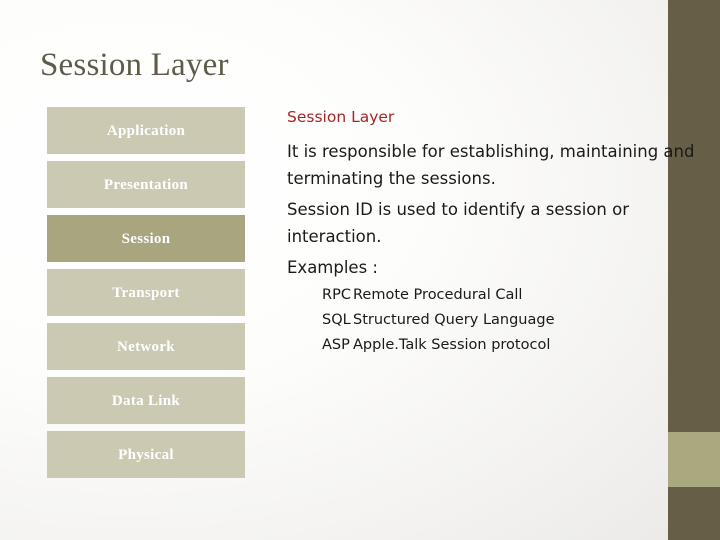 This screenshot has height=540, width=720. I want to click on osi-layer-label: Transport, so click(146, 292).